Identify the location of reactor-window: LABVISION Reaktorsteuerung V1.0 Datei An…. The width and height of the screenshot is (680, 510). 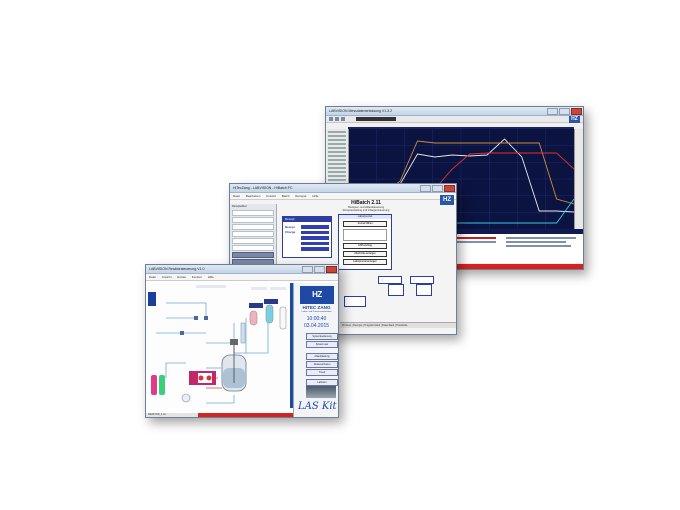
(242, 341).